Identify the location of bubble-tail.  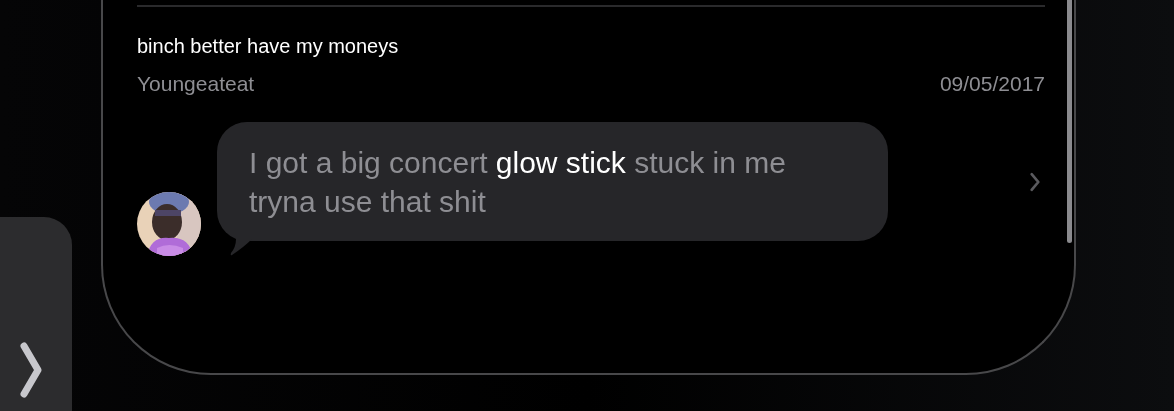
(241, 248).